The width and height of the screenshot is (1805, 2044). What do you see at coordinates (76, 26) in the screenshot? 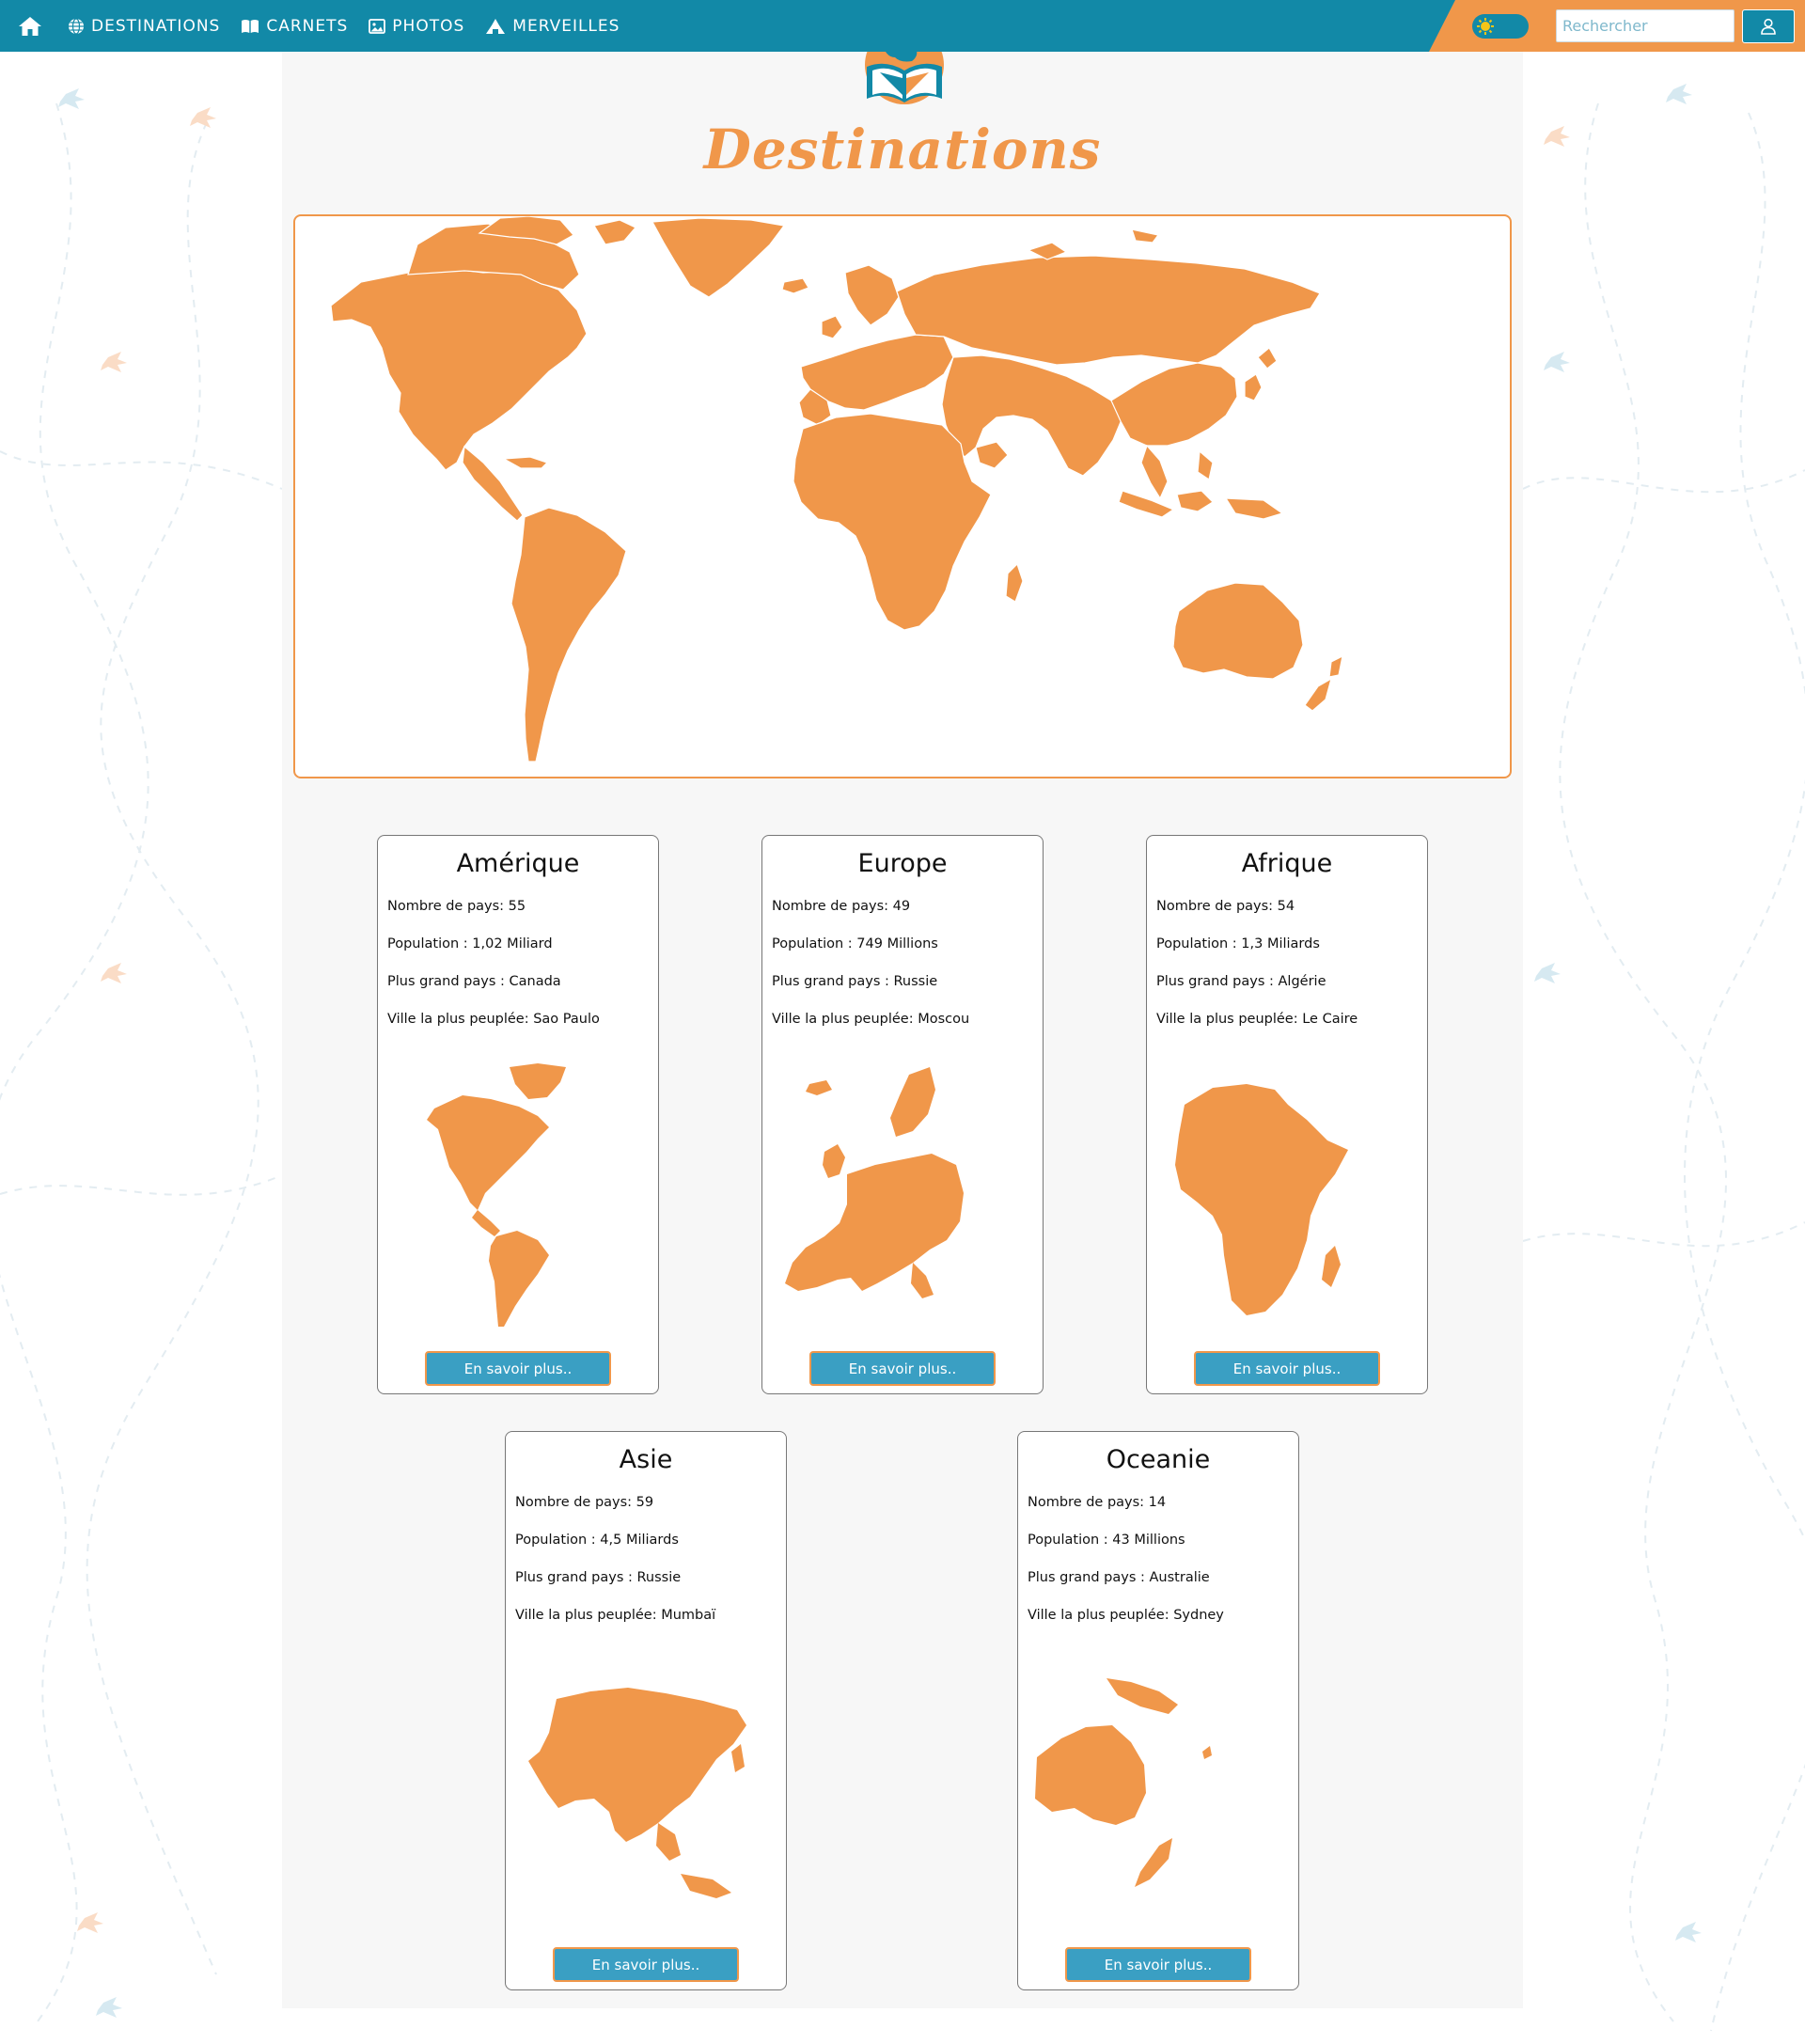
I see `globe-icon` at bounding box center [76, 26].